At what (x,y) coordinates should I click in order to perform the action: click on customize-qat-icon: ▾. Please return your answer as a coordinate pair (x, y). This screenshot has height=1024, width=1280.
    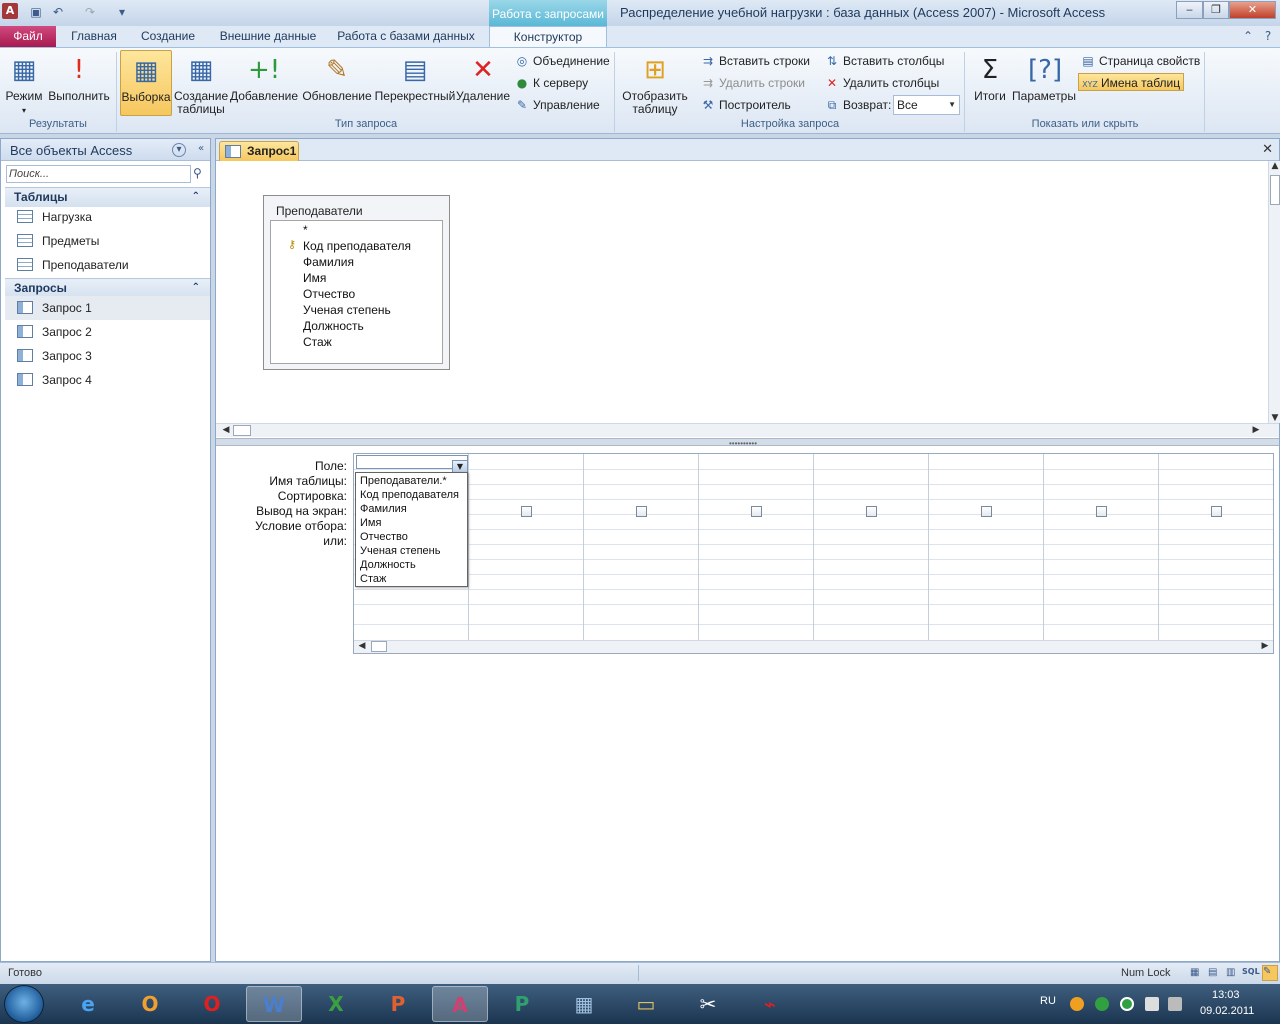
    Looking at the image, I should click on (122, 12).